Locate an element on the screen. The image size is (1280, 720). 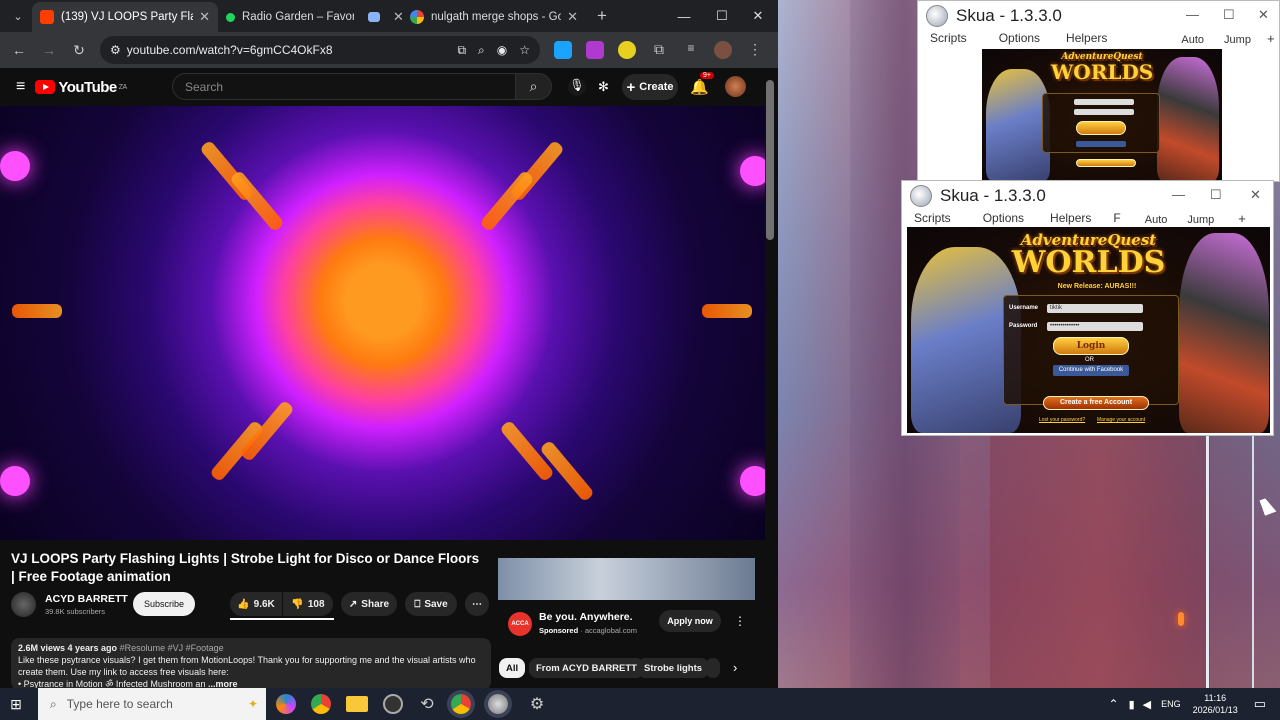
more-actions-button: ⋯ is located at coordinates (477, 604).